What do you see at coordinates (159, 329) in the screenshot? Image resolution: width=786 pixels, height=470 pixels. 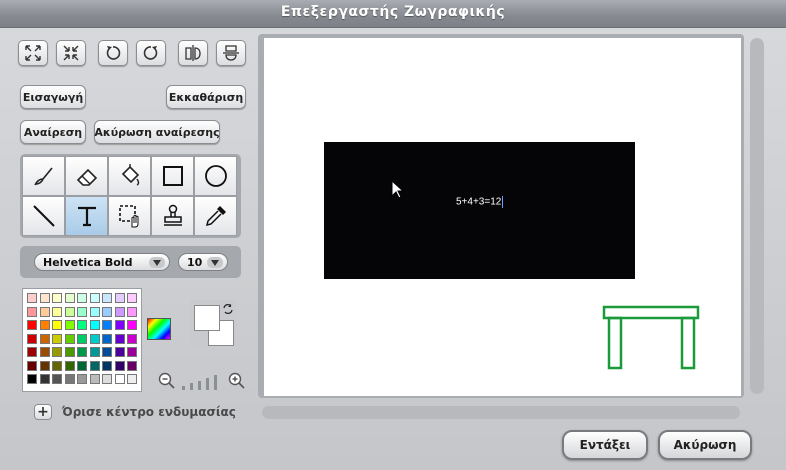 I see `color-picker-button` at bounding box center [159, 329].